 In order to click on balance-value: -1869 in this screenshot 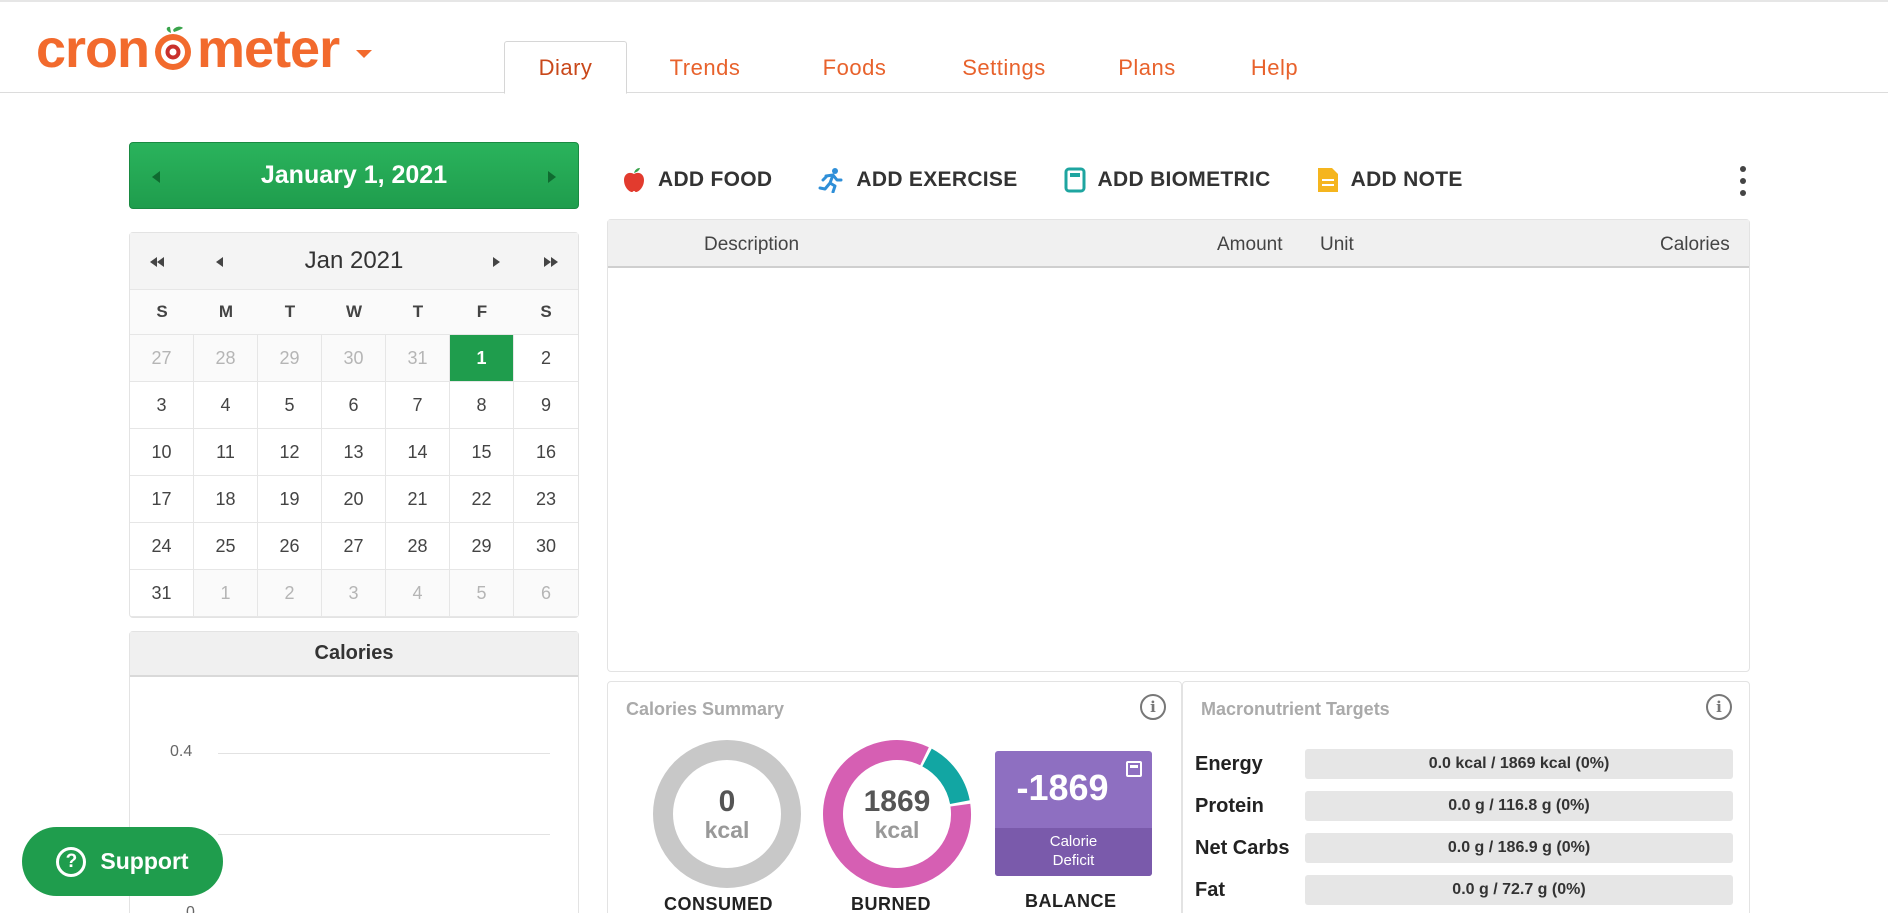, I will do `click(1062, 787)`.